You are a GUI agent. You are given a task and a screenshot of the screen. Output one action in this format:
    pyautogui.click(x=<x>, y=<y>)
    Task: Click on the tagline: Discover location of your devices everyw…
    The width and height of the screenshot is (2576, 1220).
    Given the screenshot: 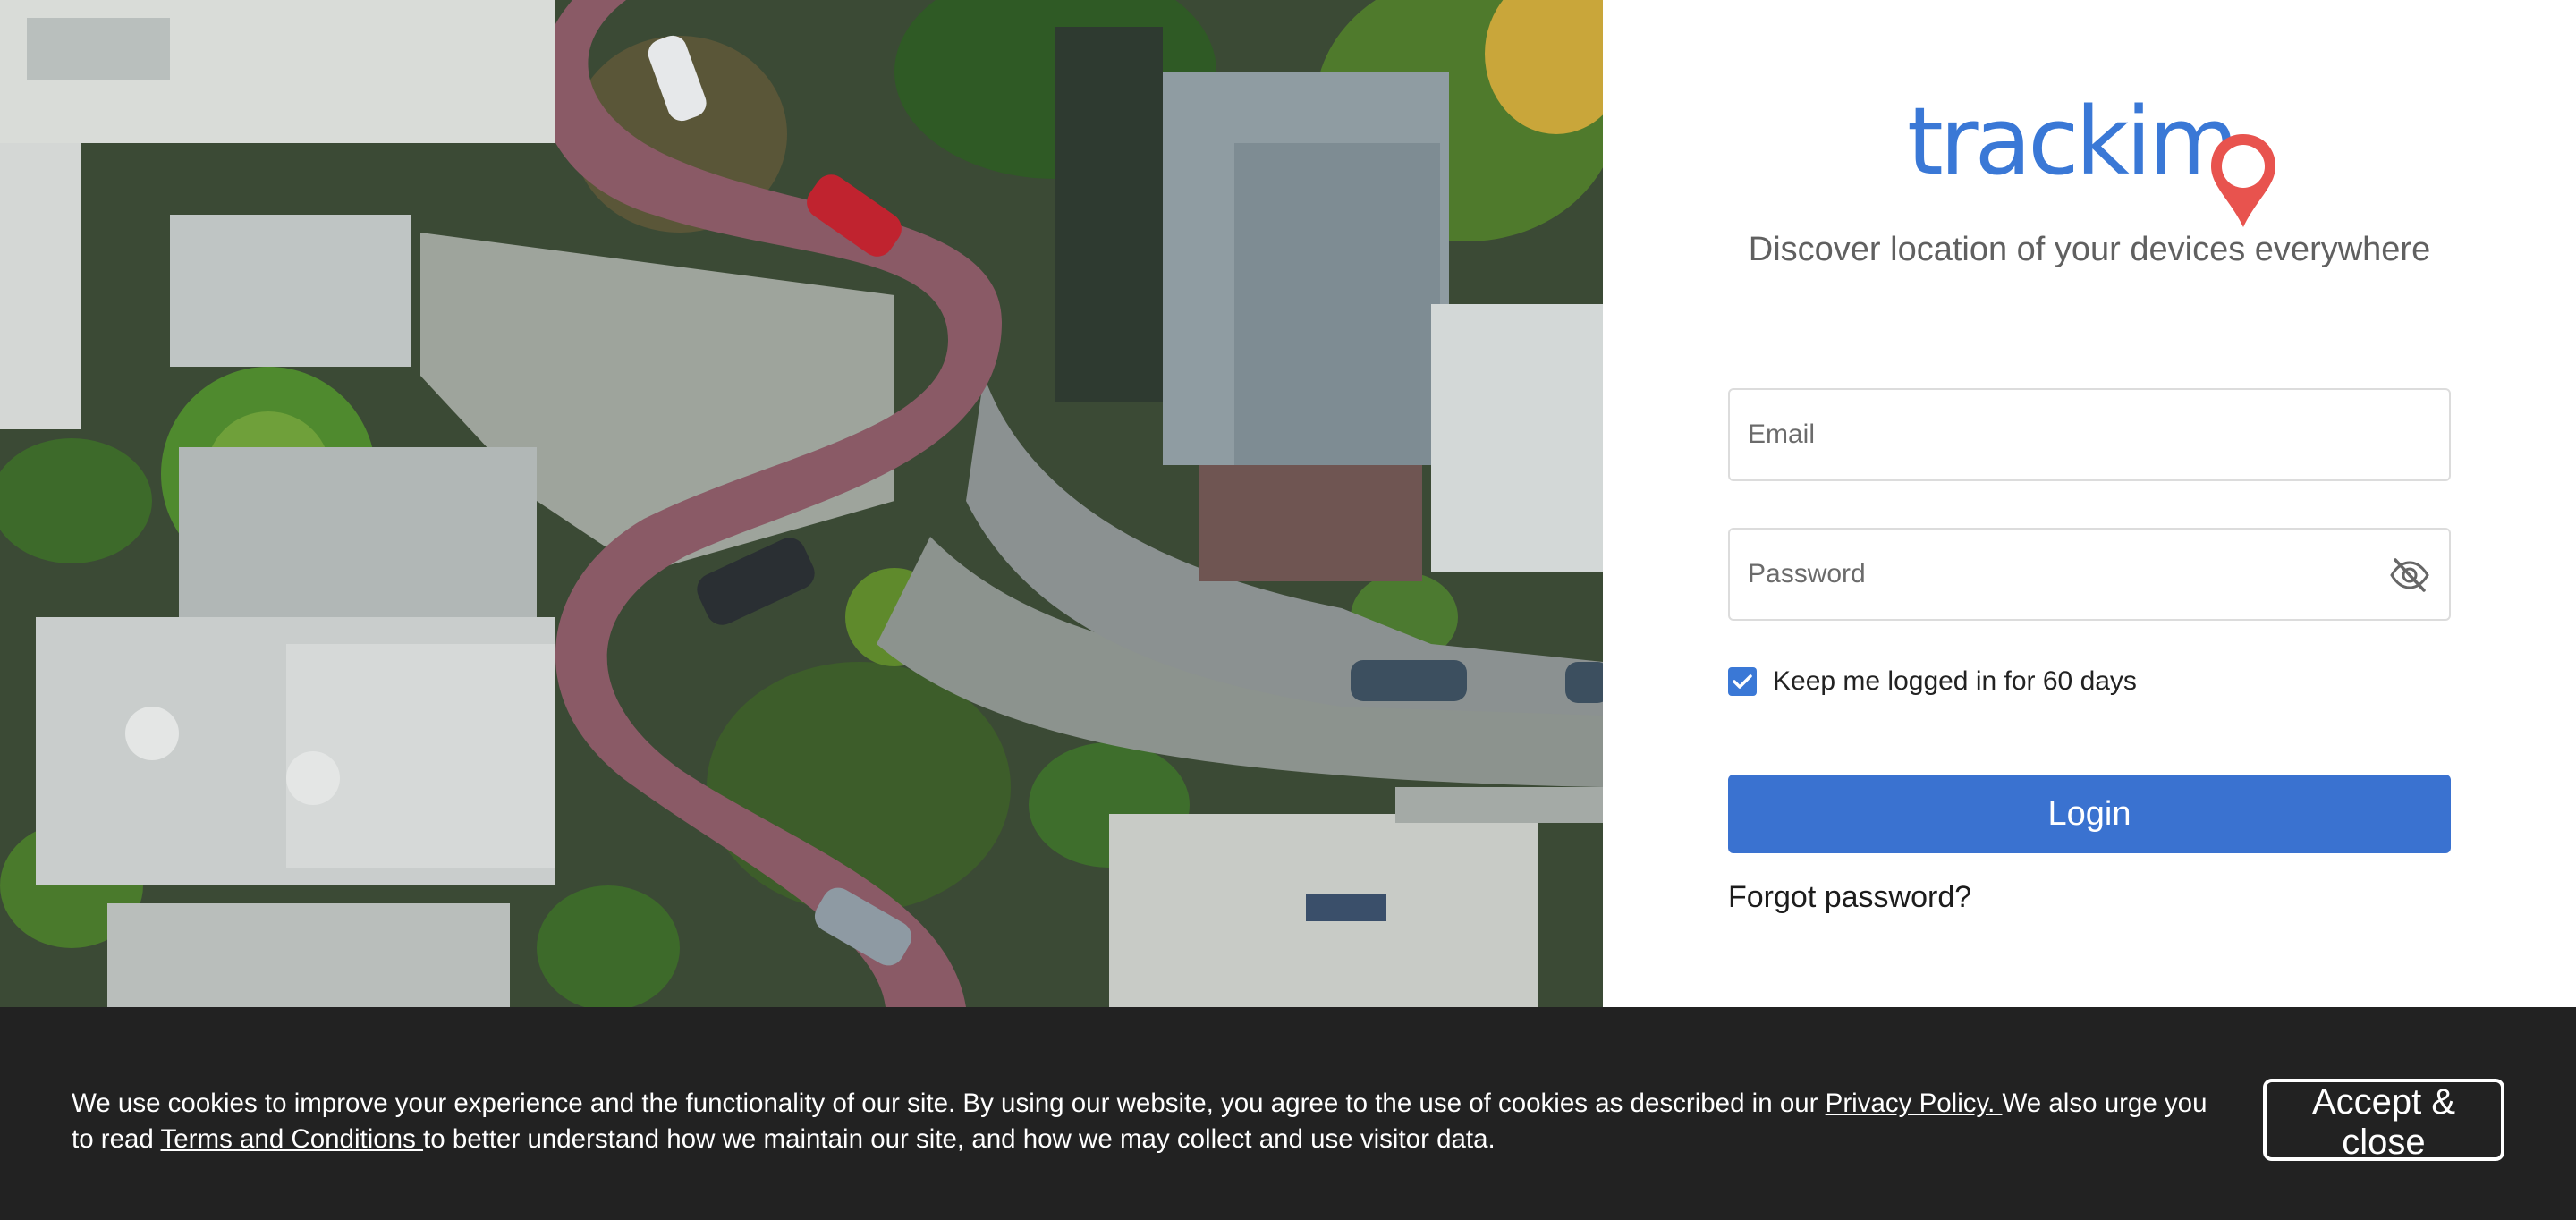 What is the action you would take?
    pyautogui.click(x=2089, y=249)
    